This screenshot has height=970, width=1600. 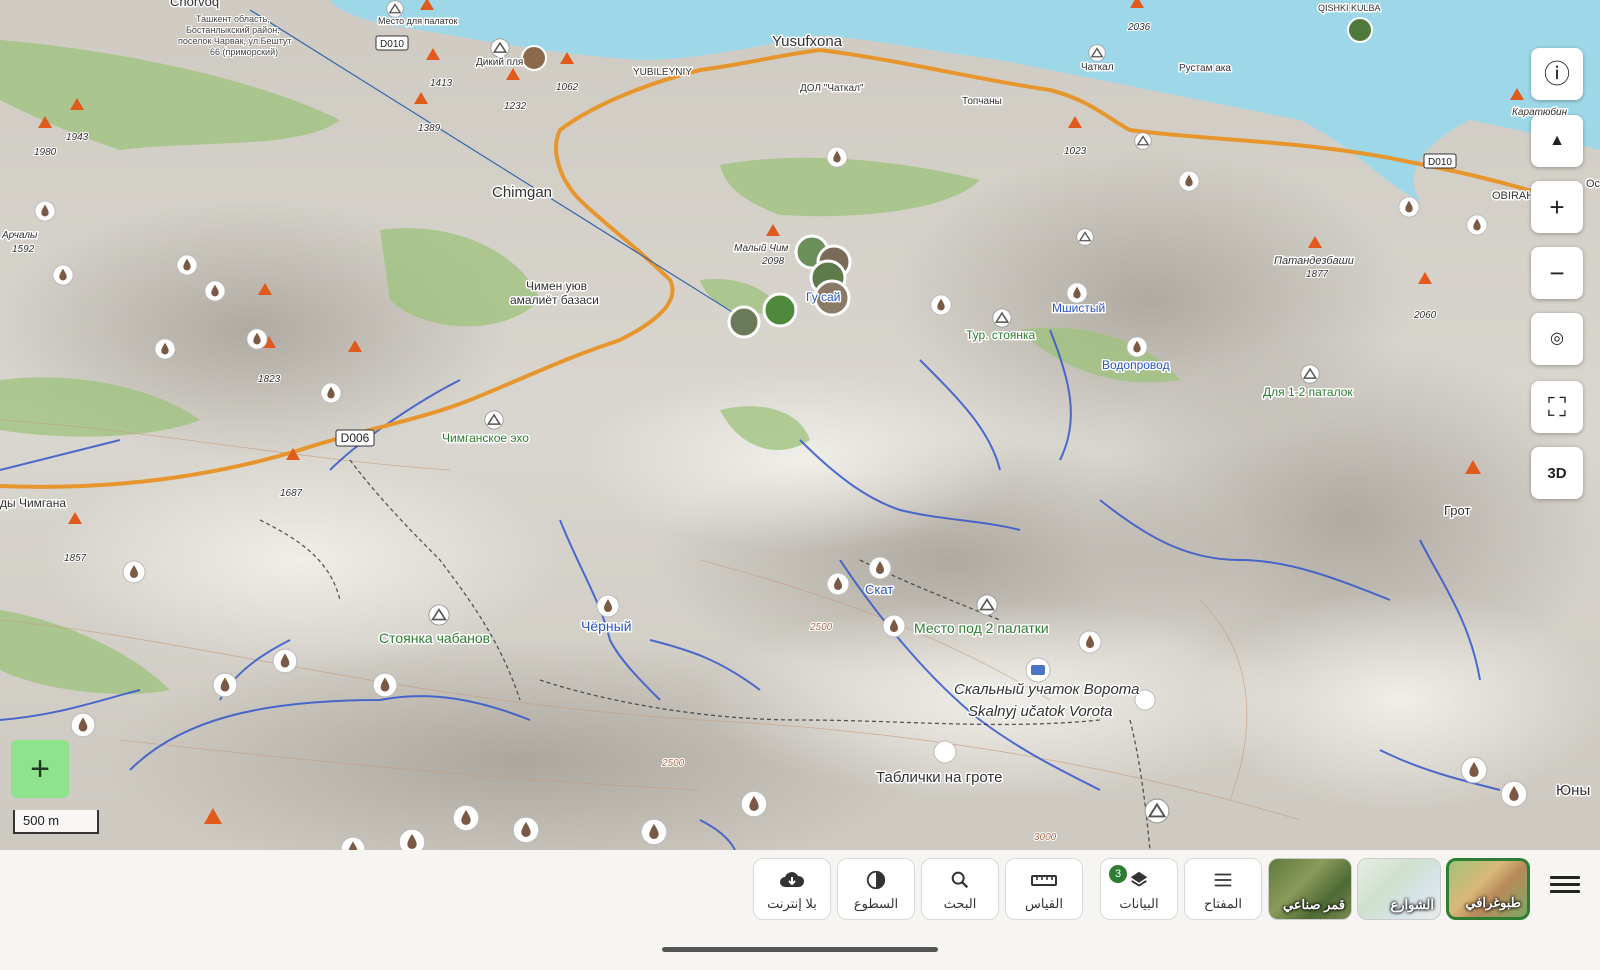 I want to click on label-tur-stoyanka: Тур. стоянка, so click(x=1001, y=335).